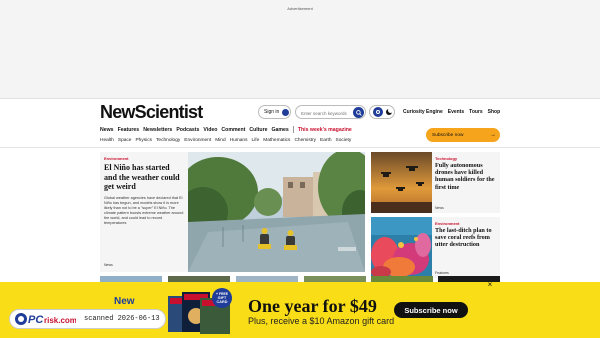 The image size is (600, 338). I want to click on sign-in-button: Sign in, so click(274, 112).